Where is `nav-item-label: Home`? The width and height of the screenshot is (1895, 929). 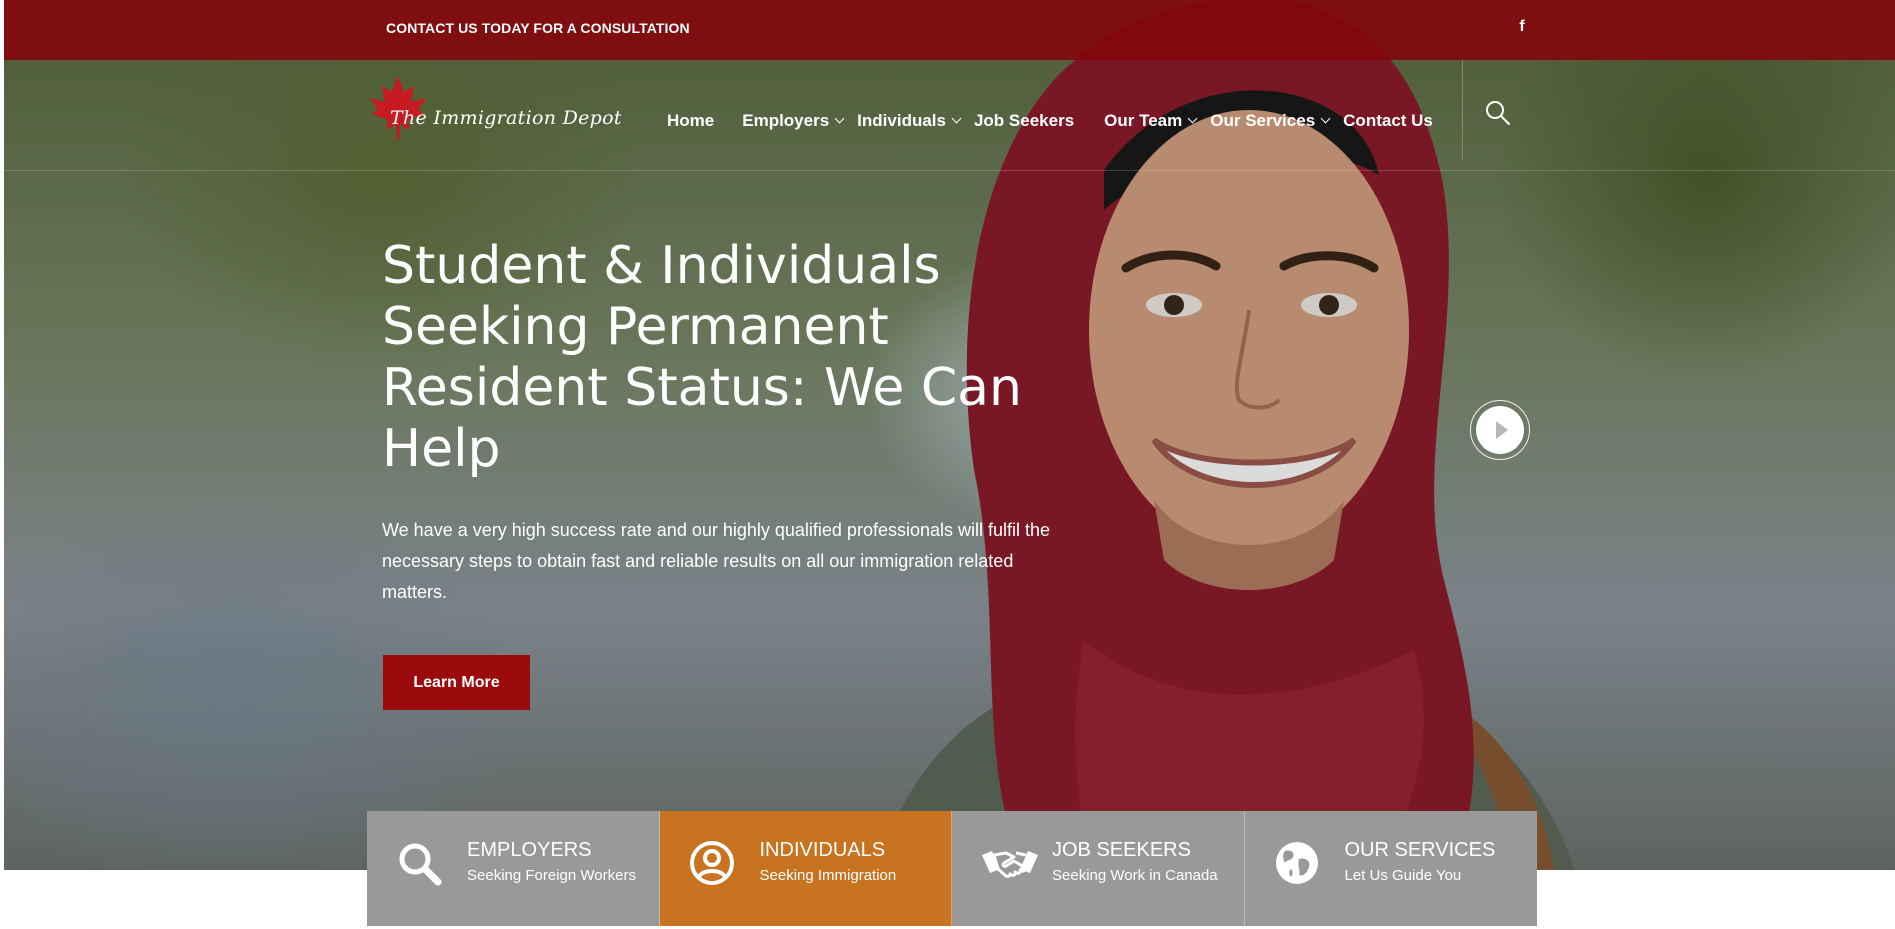 nav-item-label: Home is located at coordinates (691, 120).